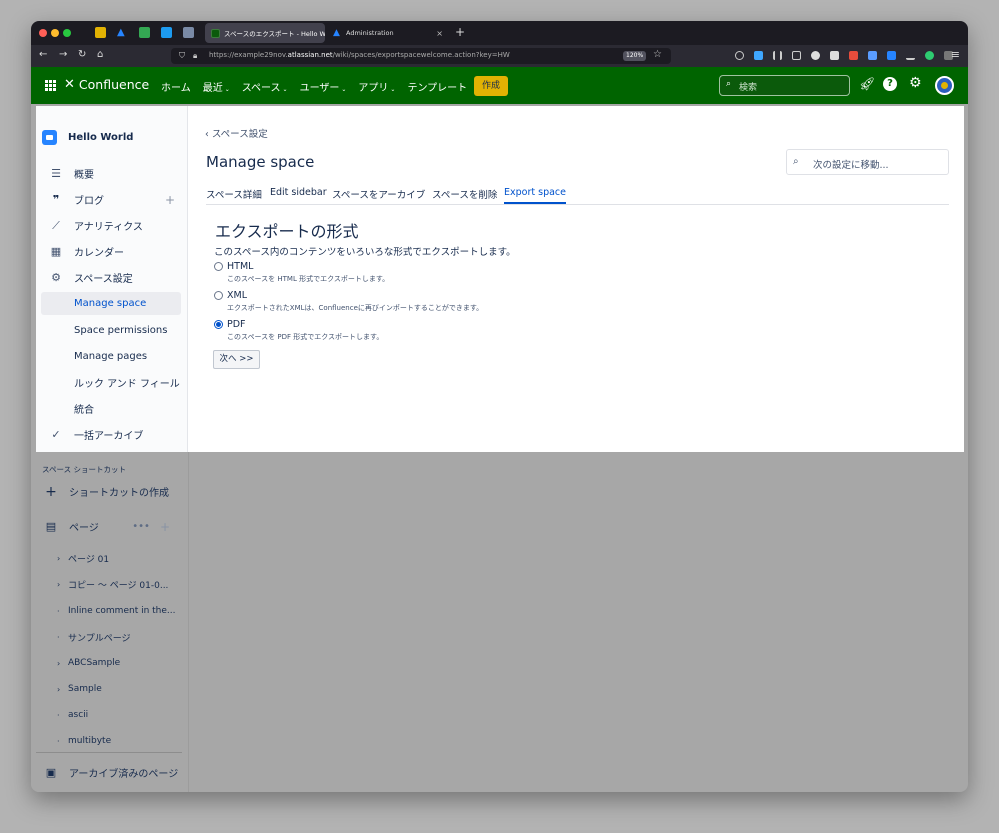 Image resolution: width=999 pixels, height=833 pixels. I want to click on sidebar-item-space-settings: ⚙ スペース設定, so click(114, 277).